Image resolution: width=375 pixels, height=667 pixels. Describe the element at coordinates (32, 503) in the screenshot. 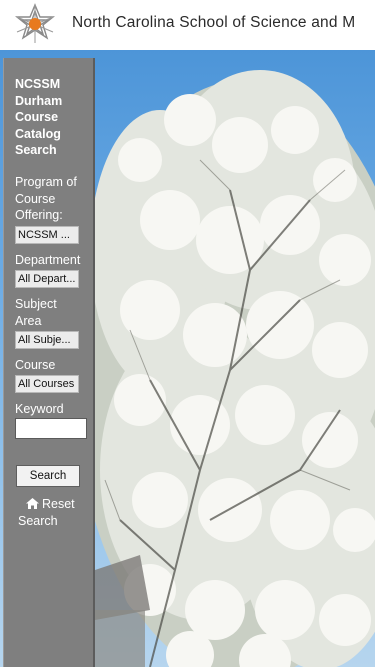

I see `home-icon` at that location.